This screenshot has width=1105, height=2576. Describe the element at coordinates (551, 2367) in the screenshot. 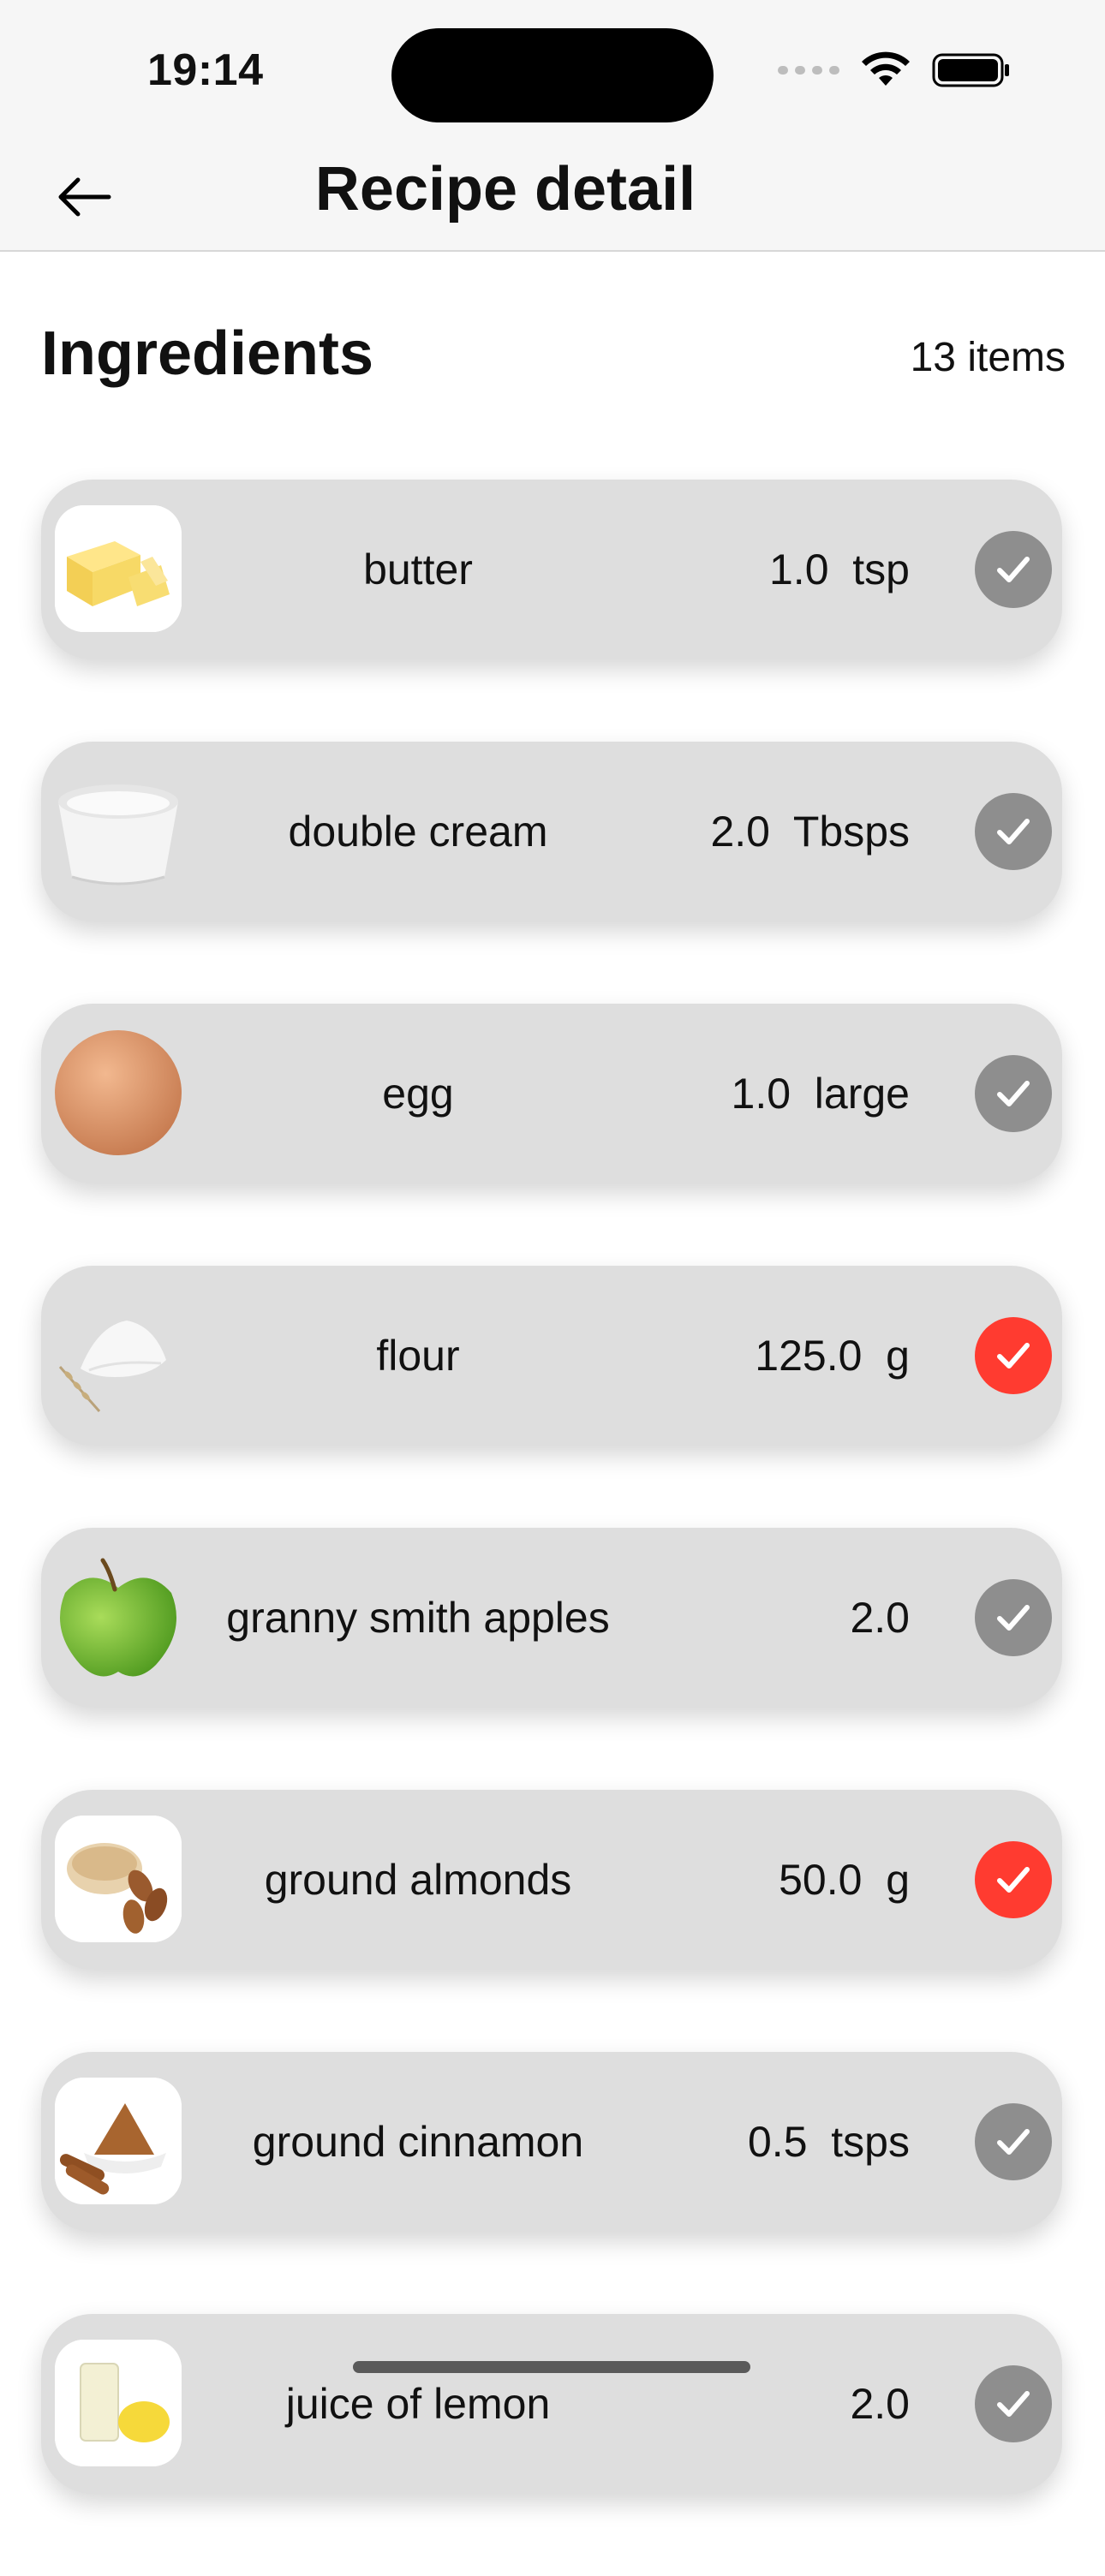

I see `home-indicator` at that location.